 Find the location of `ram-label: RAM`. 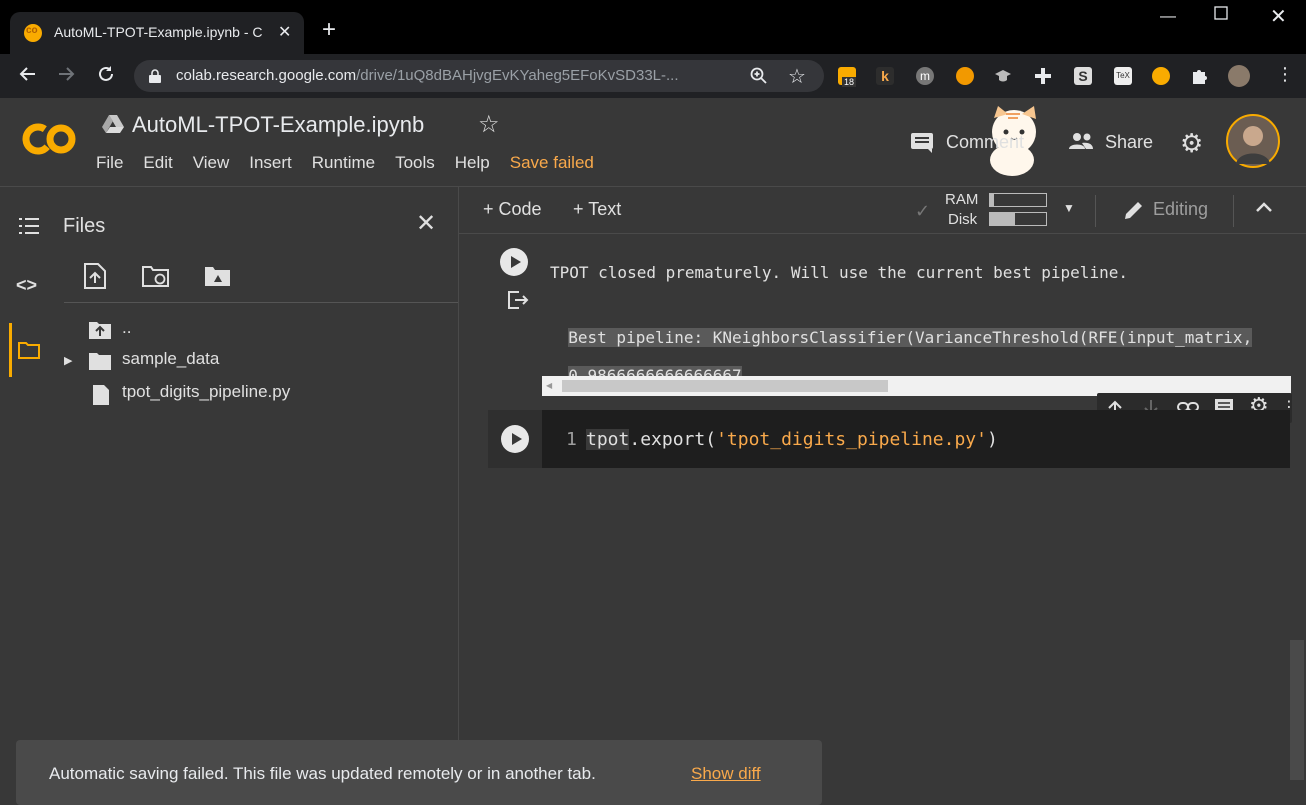

ram-label: RAM is located at coordinates (962, 199).